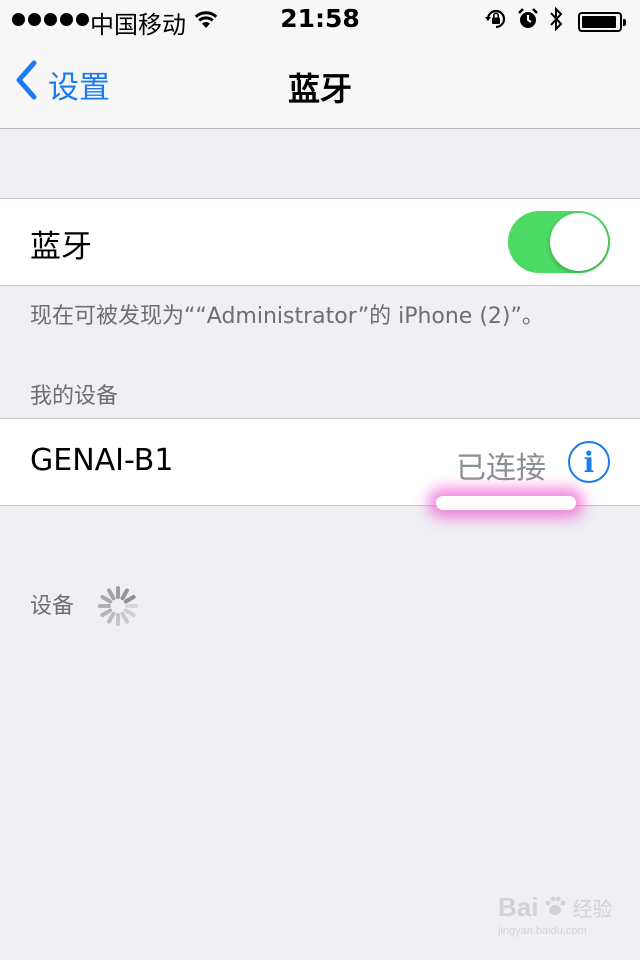  I want to click on battery-level, so click(599, 22).